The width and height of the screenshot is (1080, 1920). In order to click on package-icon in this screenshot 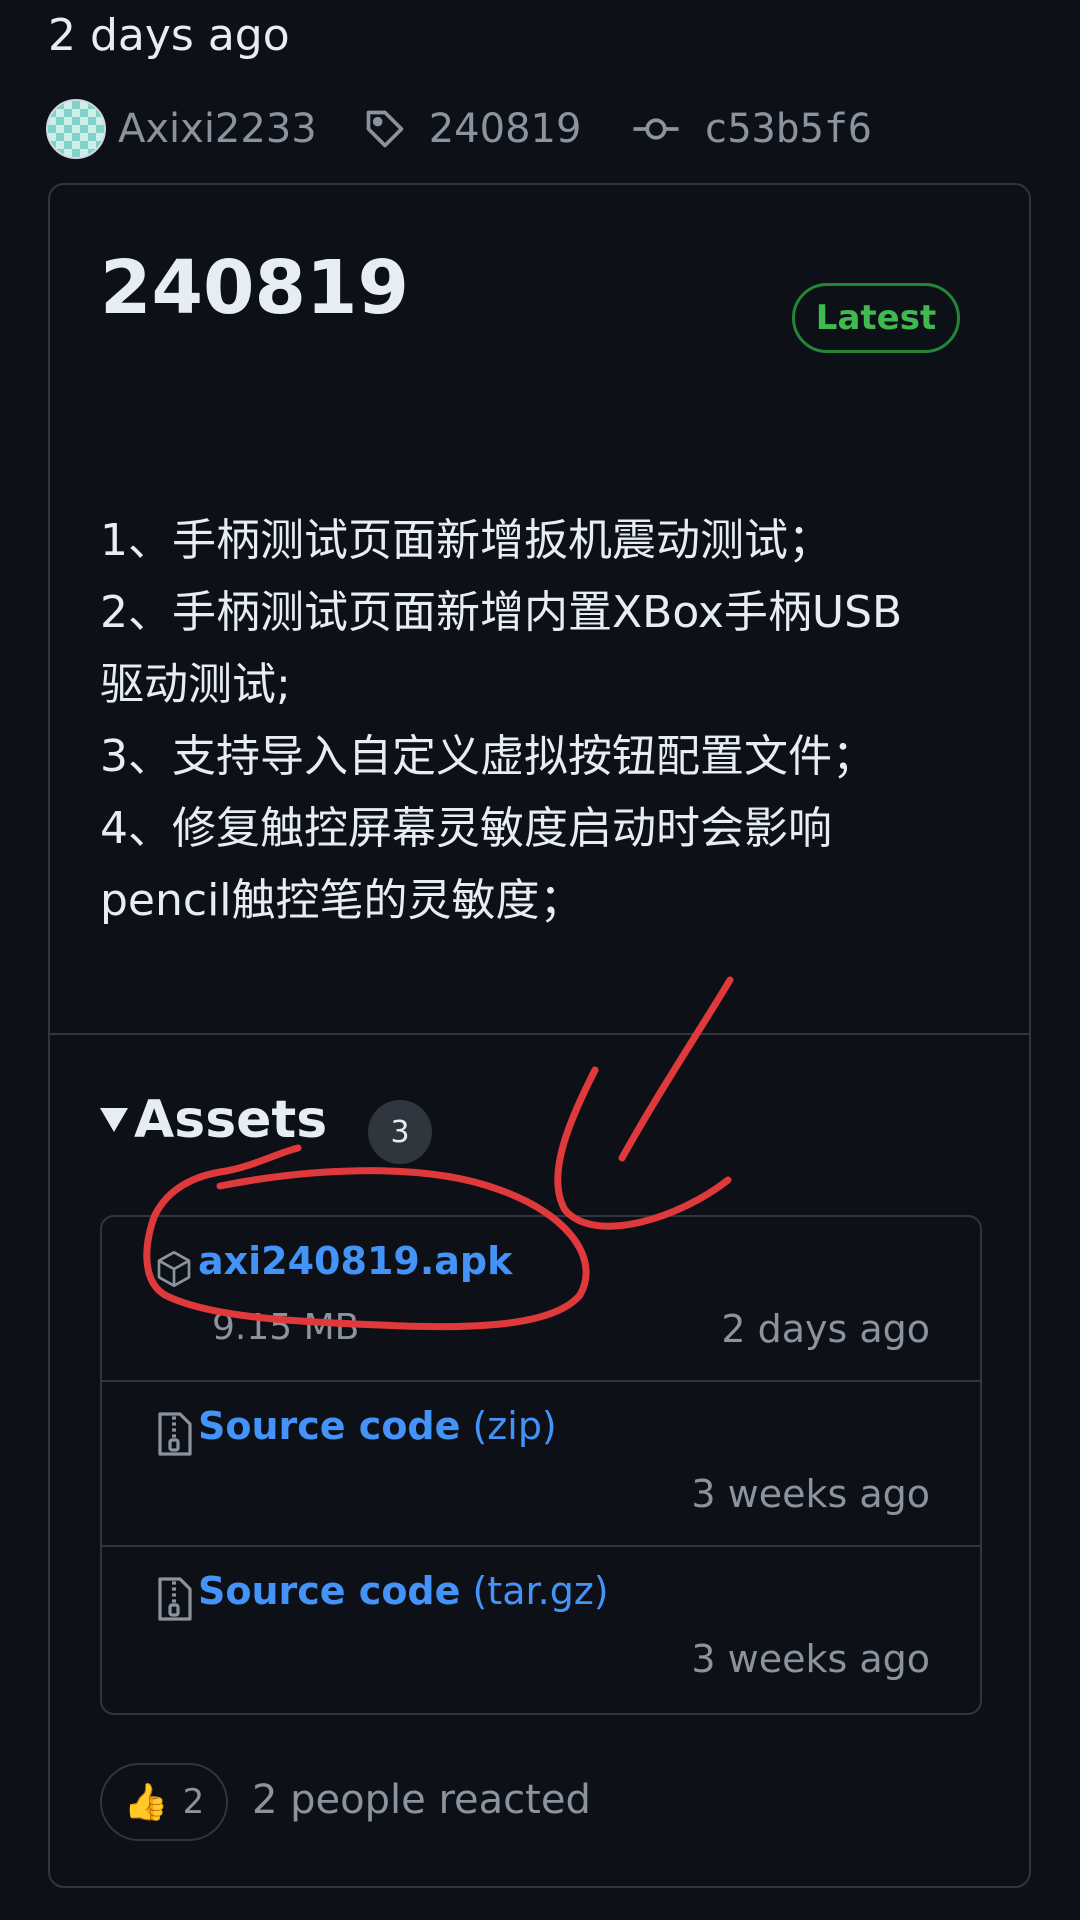, I will do `click(174, 1269)`.